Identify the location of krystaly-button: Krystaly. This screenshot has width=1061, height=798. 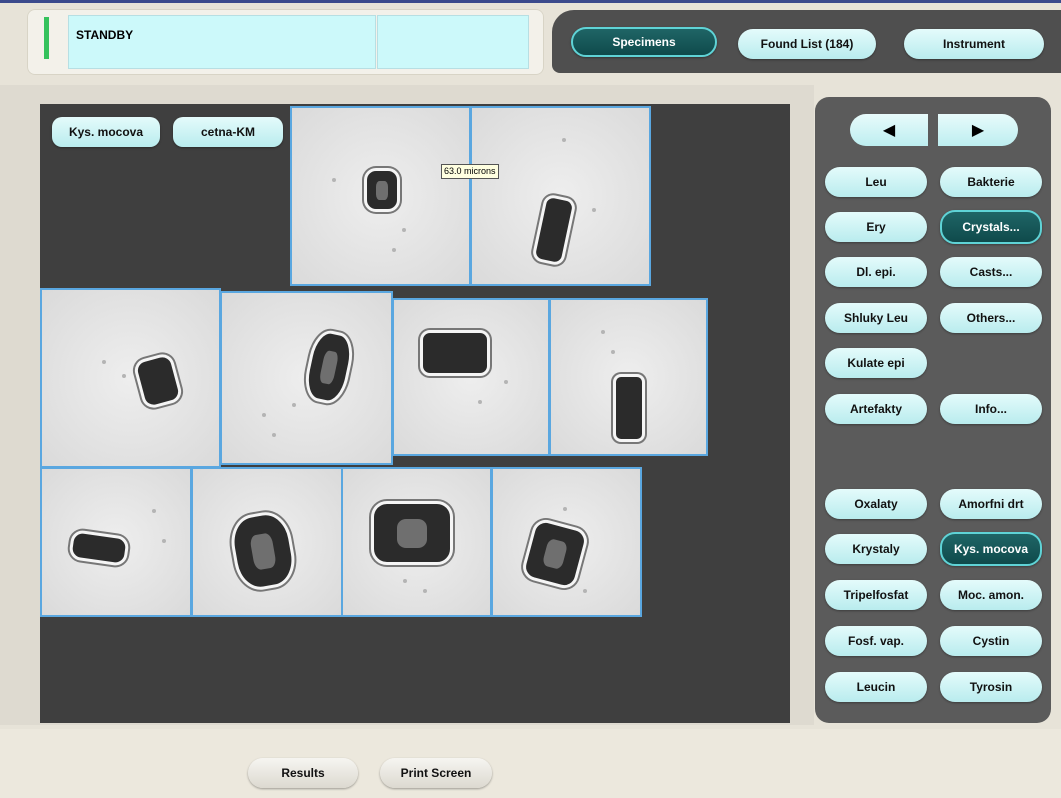
(876, 549).